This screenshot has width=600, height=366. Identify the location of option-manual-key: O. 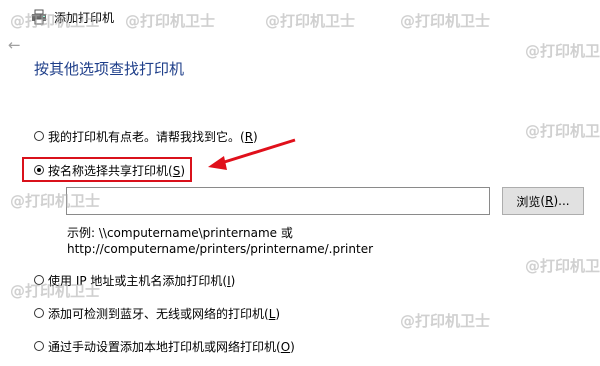
(285, 346).